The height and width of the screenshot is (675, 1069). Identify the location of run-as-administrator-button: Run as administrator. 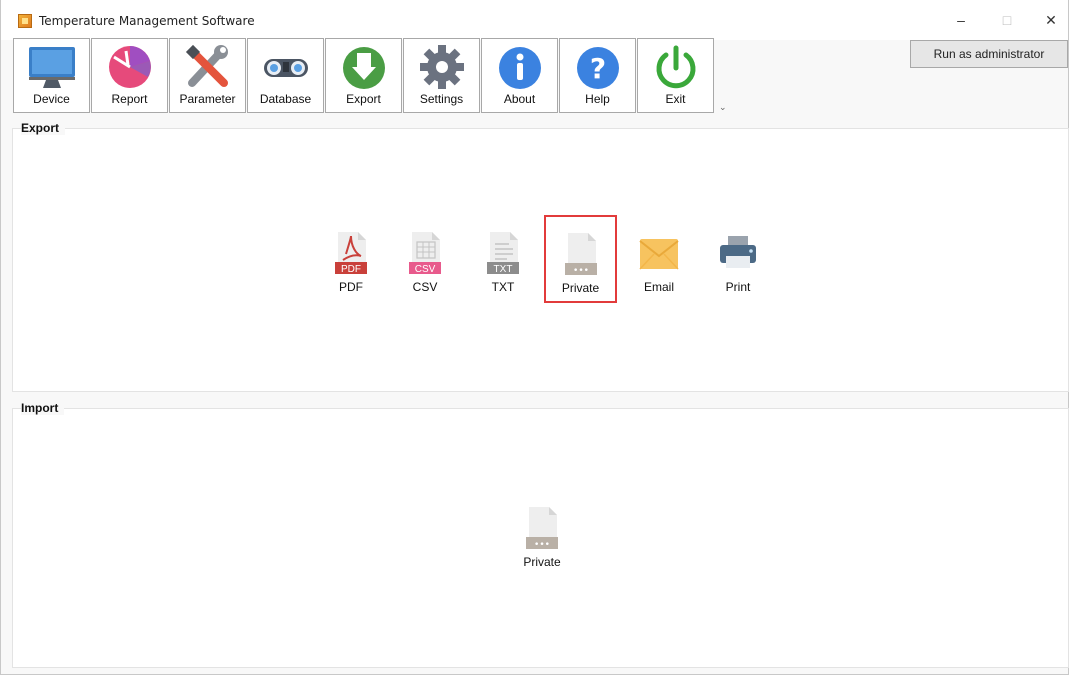
(989, 54).